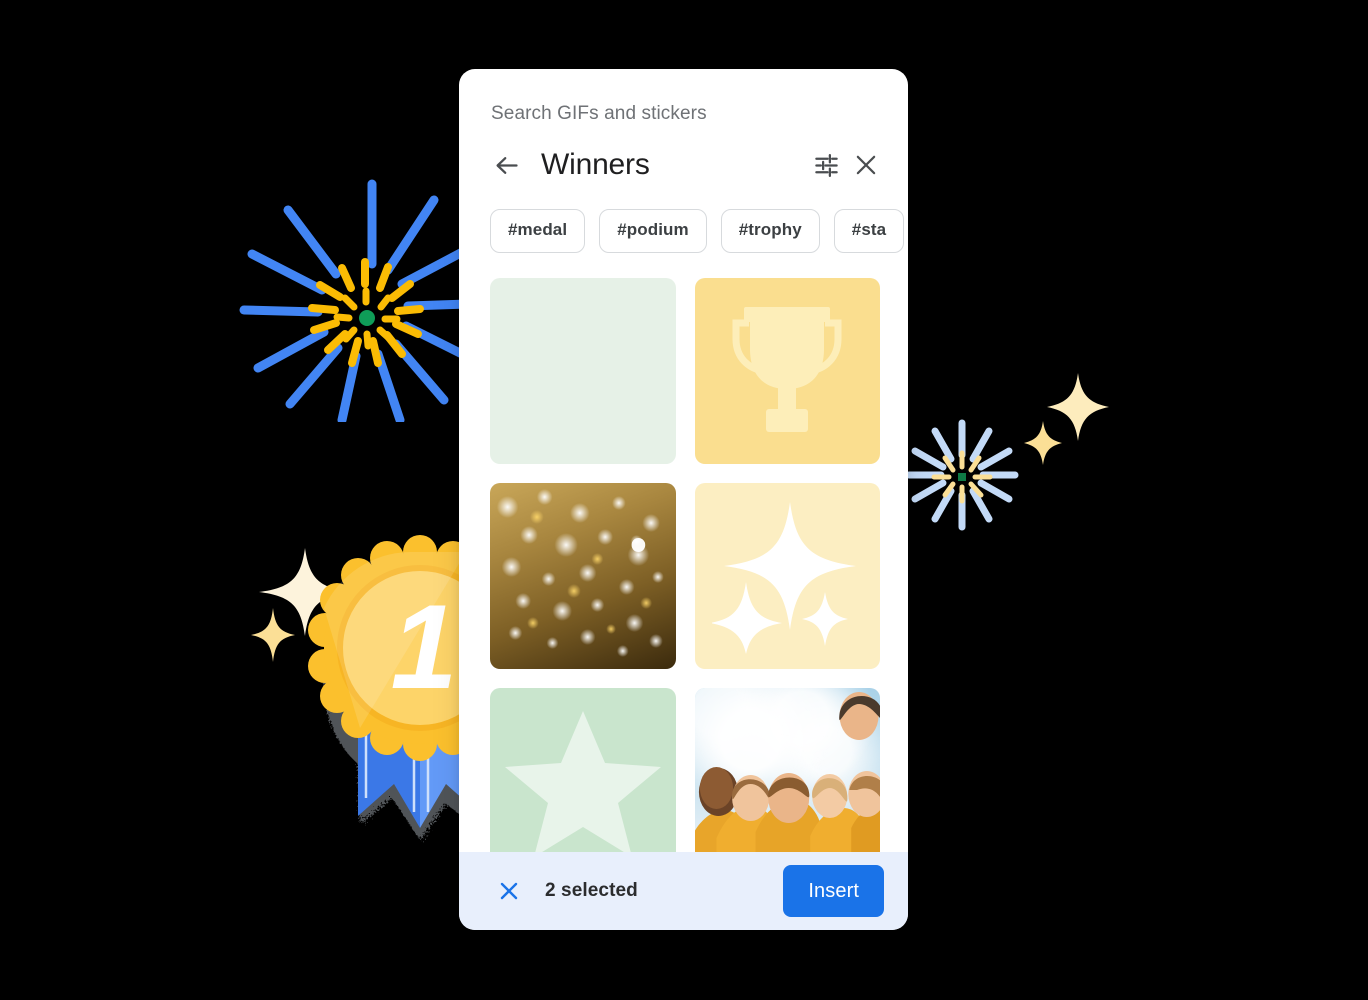  What do you see at coordinates (583, 371) in the screenshot?
I see `tile-mint-blank` at bounding box center [583, 371].